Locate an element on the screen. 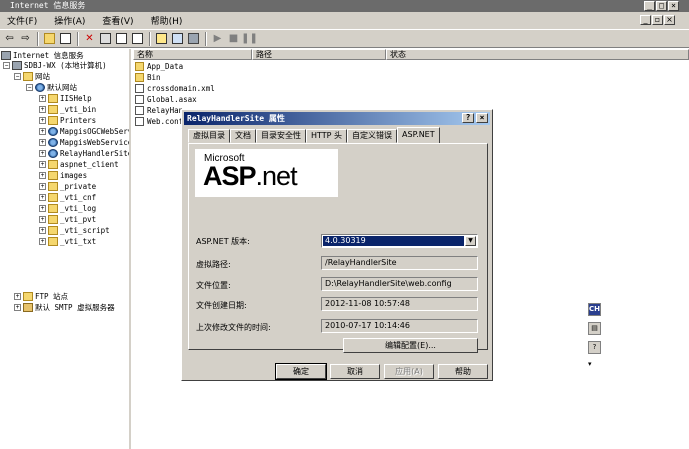  column-status: 状态 is located at coordinates (537, 54).